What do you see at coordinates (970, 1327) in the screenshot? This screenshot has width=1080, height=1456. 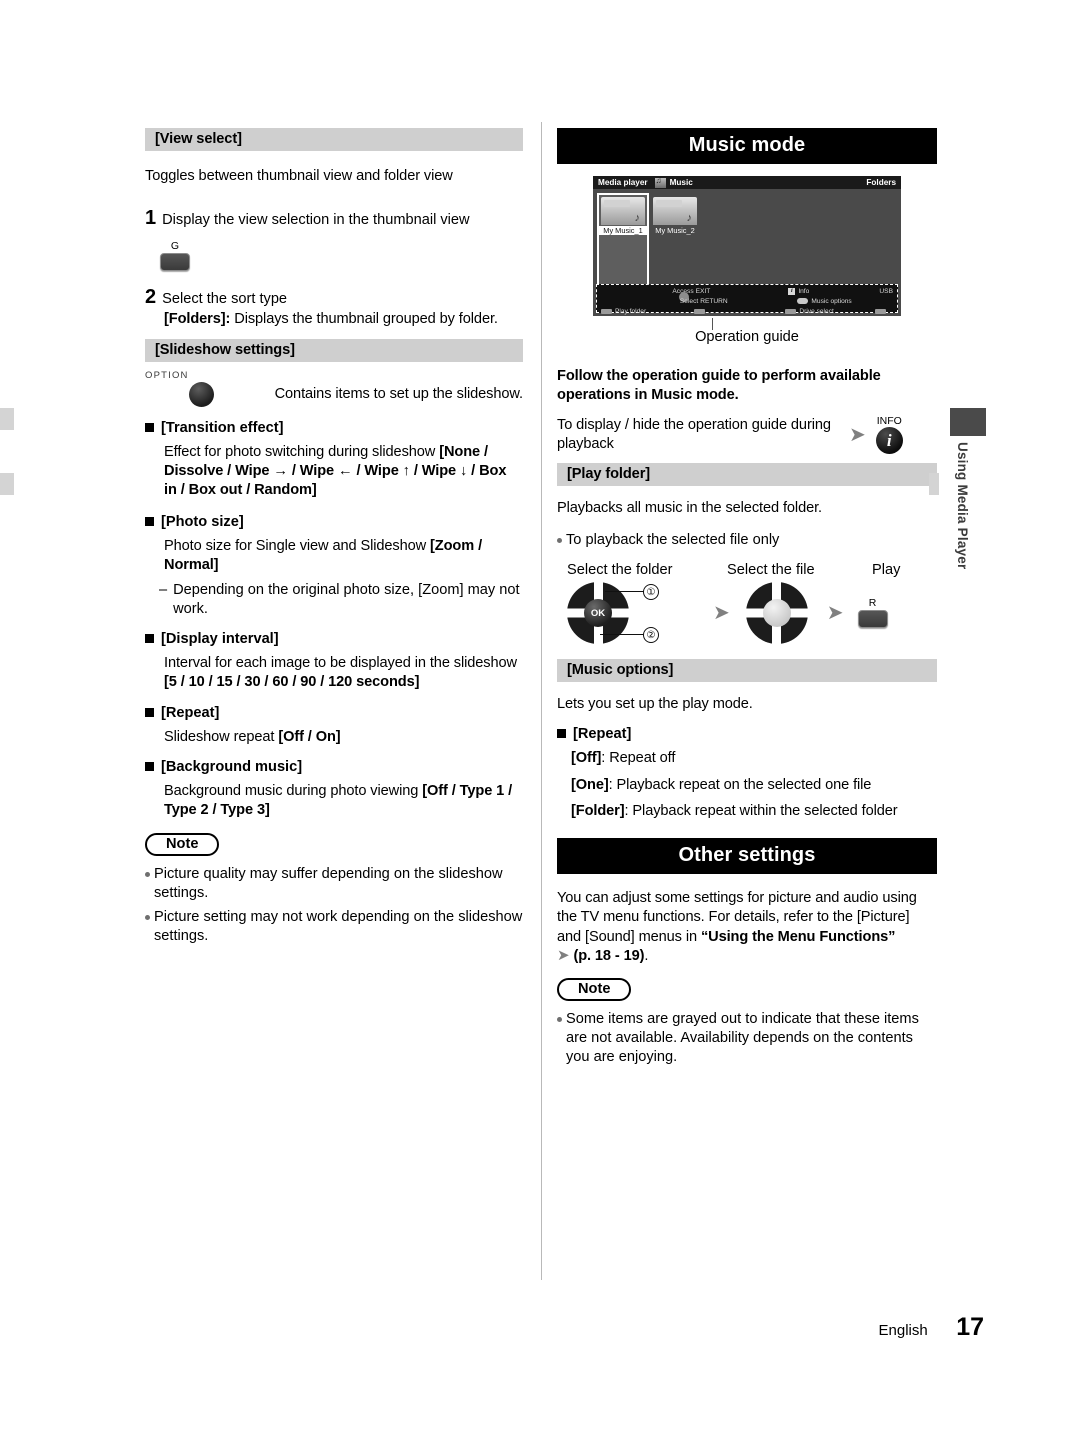 I see `footer-page-number: 17` at bounding box center [970, 1327].